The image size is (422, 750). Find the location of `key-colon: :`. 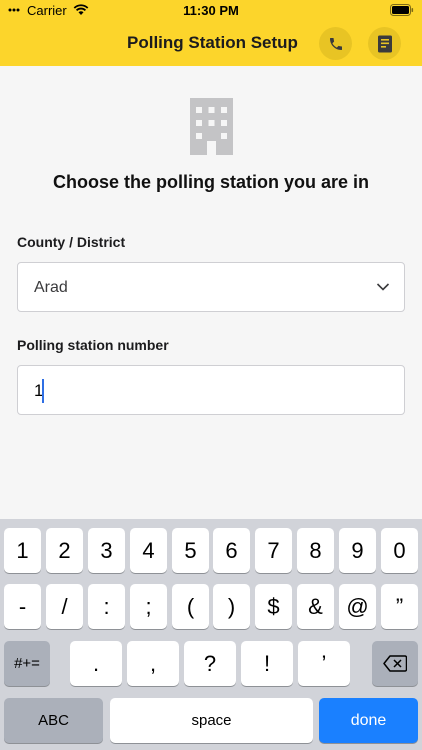

key-colon: : is located at coordinates (106, 606).